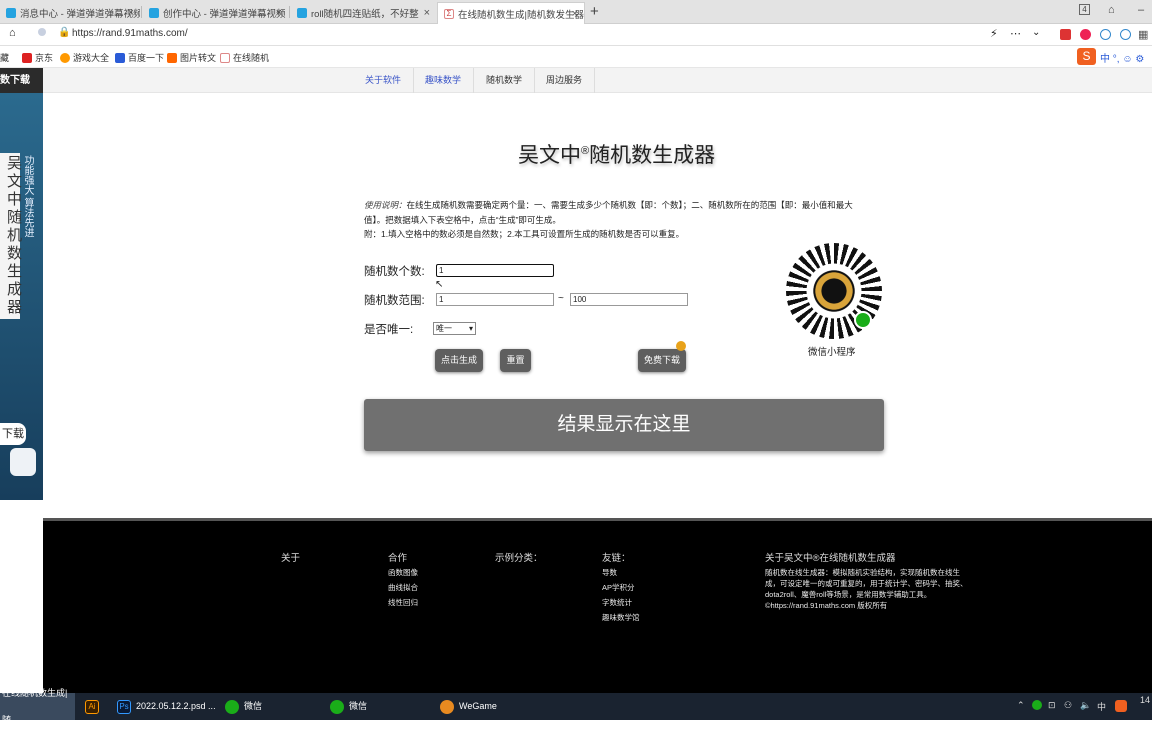  What do you see at coordinates (198, 58) in the screenshot?
I see `bookmark-label: 图片转文` at bounding box center [198, 58].